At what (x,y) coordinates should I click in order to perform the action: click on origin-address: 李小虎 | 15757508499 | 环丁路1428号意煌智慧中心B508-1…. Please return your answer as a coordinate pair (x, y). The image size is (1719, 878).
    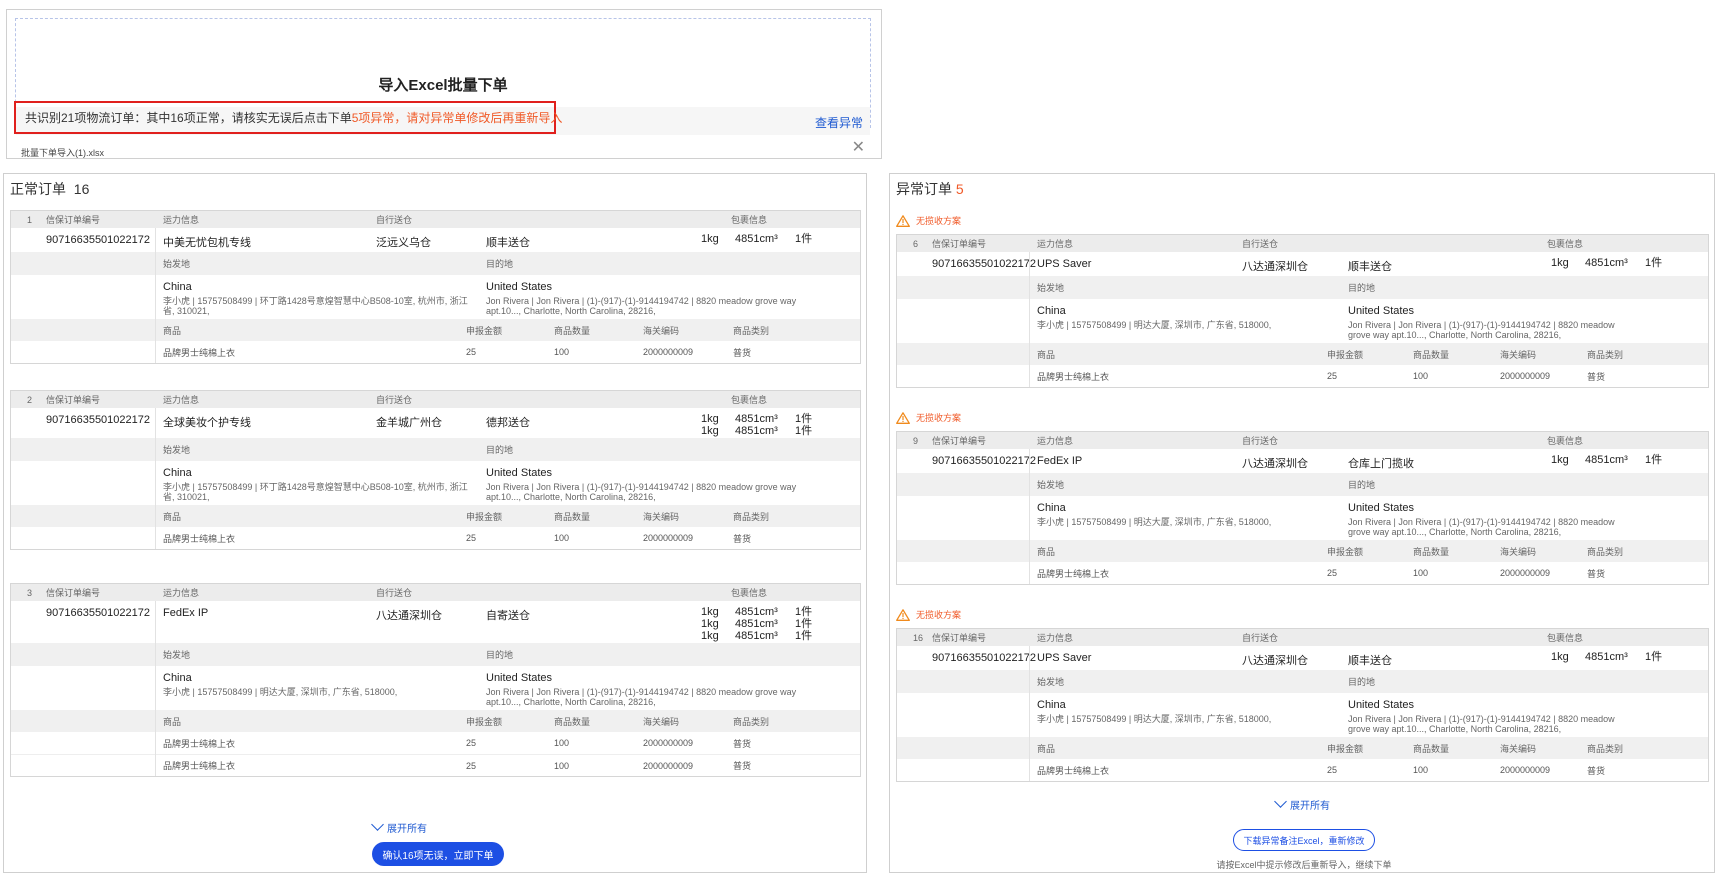
    Looking at the image, I should click on (315, 492).